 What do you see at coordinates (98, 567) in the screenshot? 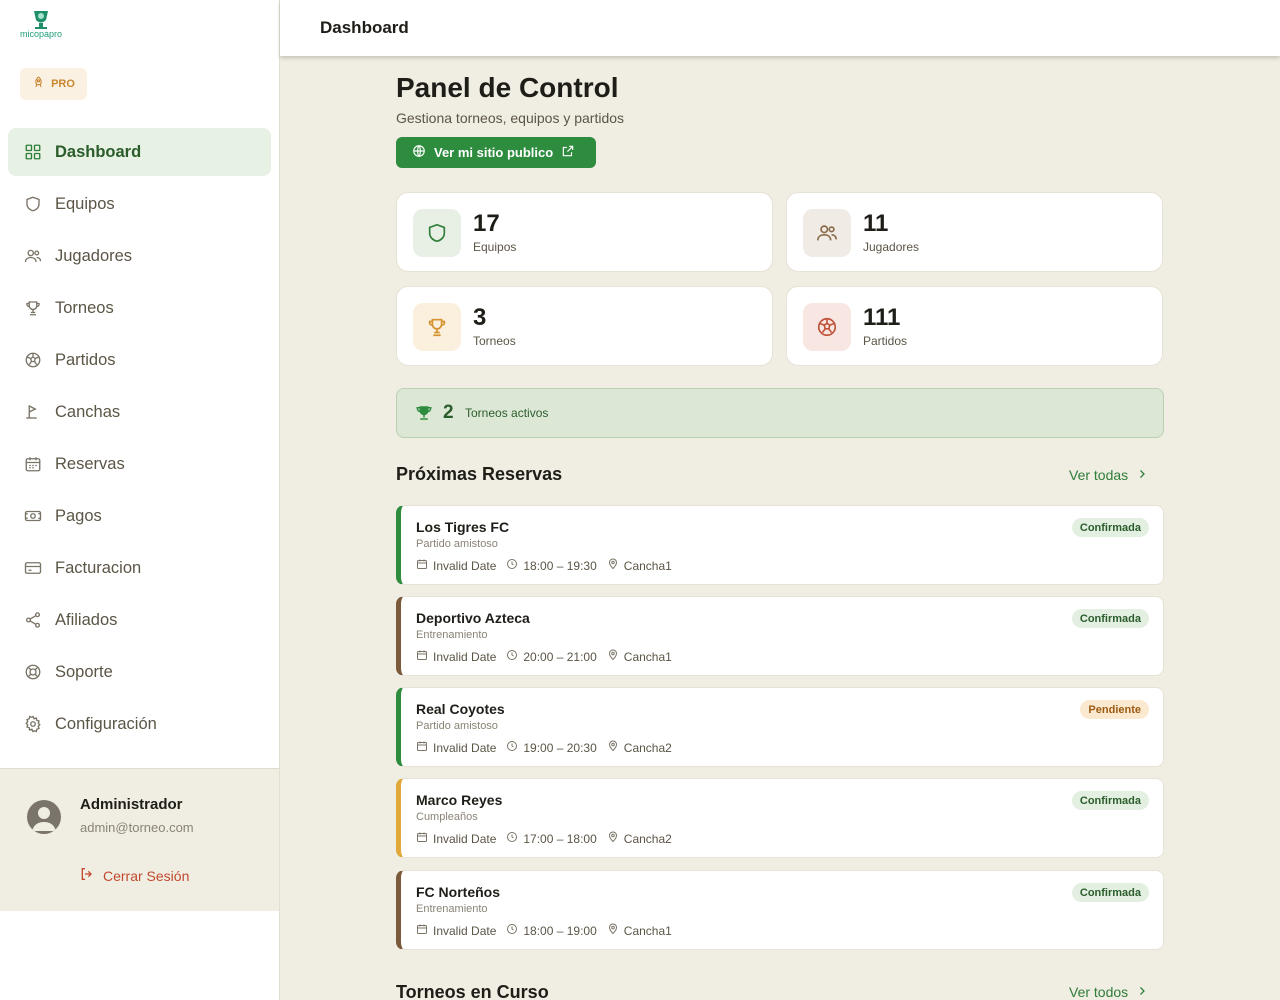
I see `sidebar-item-label: Facturacion` at bounding box center [98, 567].